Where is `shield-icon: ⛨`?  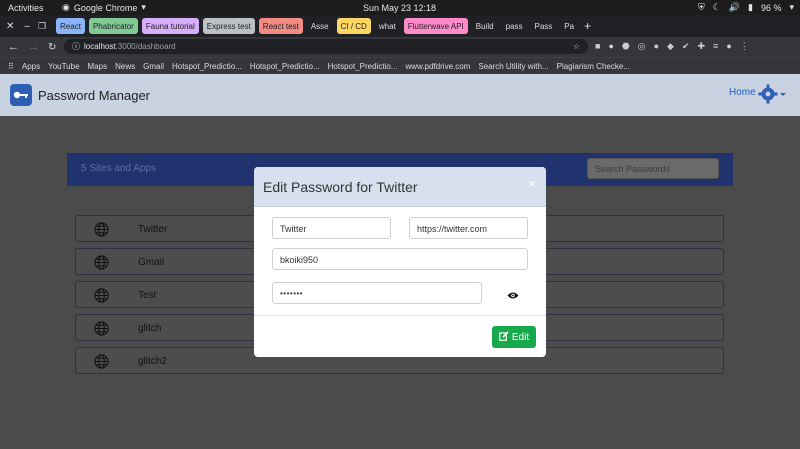
shield-icon: ⛨ is located at coordinates (701, 7).